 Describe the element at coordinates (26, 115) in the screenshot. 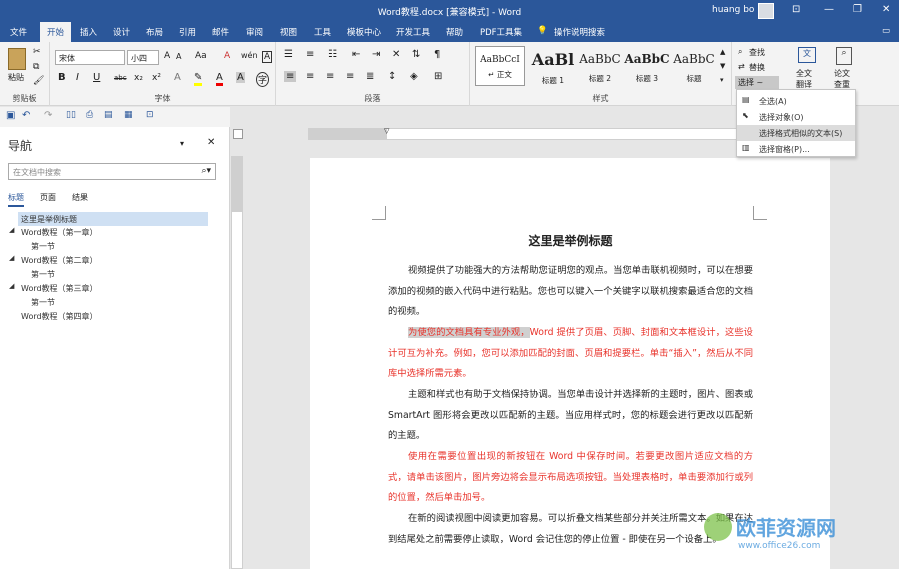

I see `undo-icon: ↶` at that location.